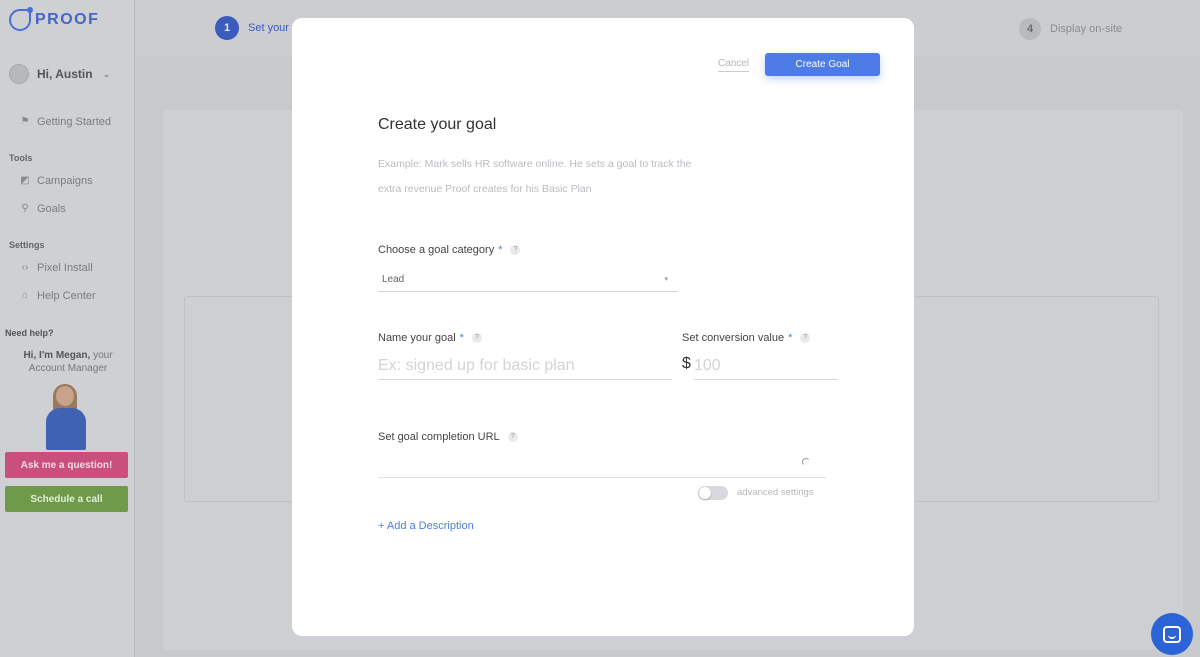 The width and height of the screenshot is (1200, 657). I want to click on label-text: Set goal completion URL, so click(439, 437).